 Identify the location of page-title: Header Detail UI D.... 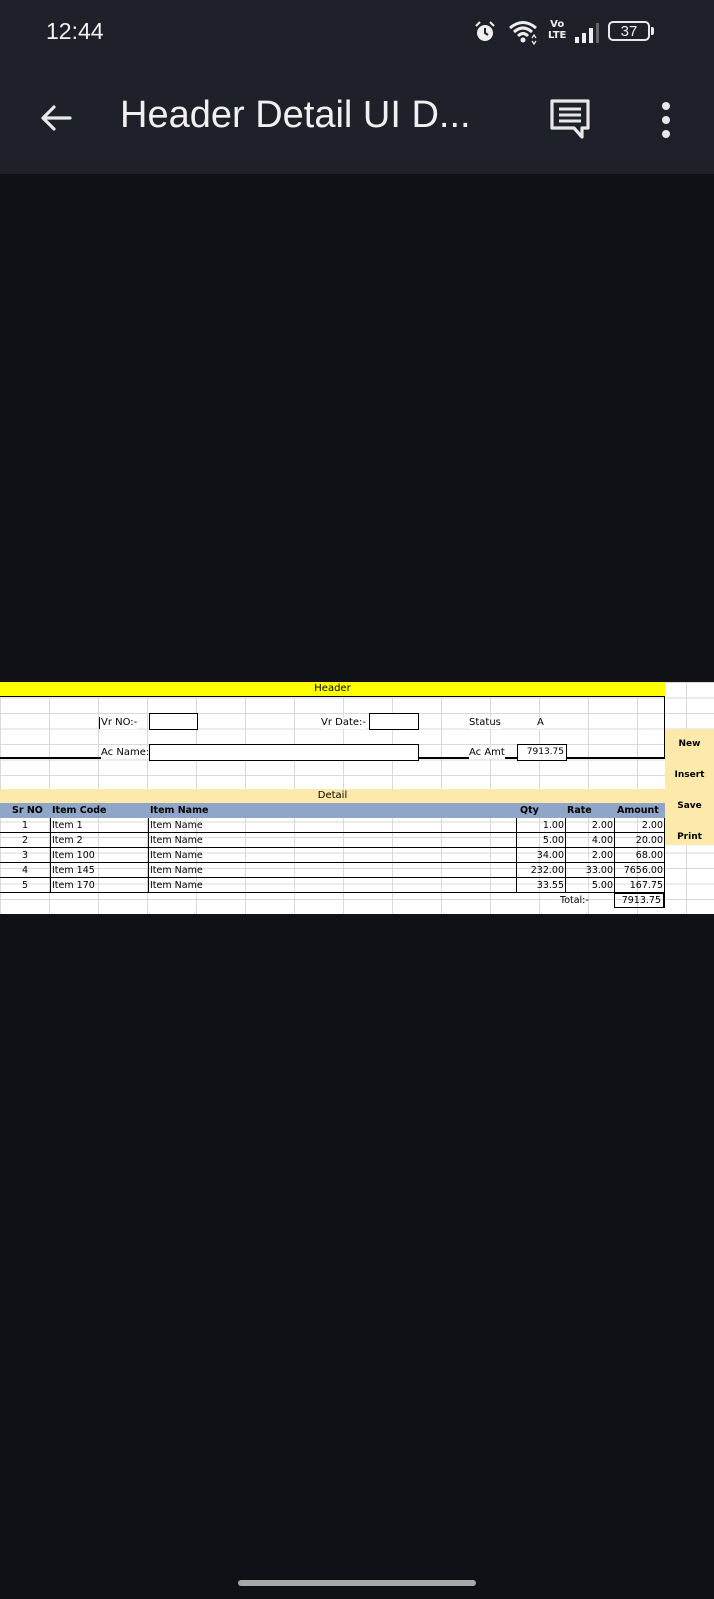
(295, 115).